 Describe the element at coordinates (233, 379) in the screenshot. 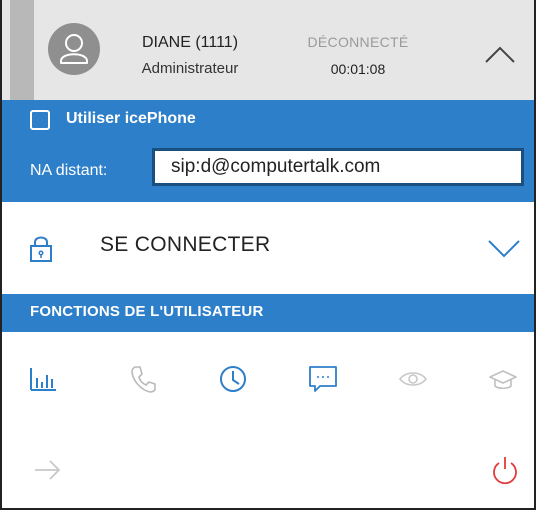

I see `clock-icon` at that location.